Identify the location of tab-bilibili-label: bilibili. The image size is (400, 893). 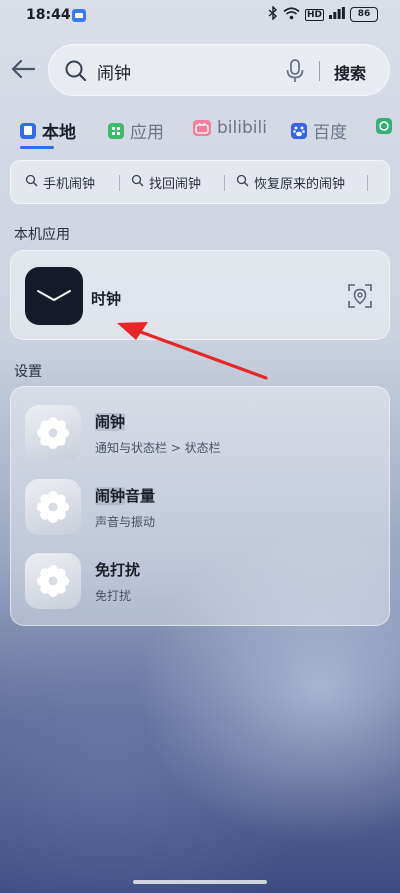
(242, 128).